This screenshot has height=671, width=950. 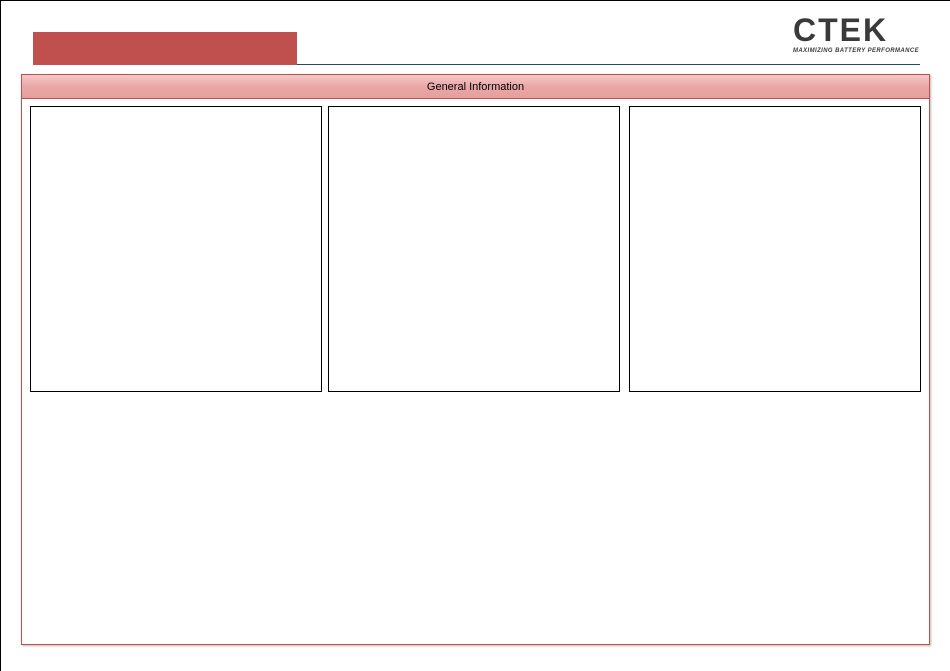 What do you see at coordinates (608, 64) in the screenshot?
I see `header-divider-line` at bounding box center [608, 64].